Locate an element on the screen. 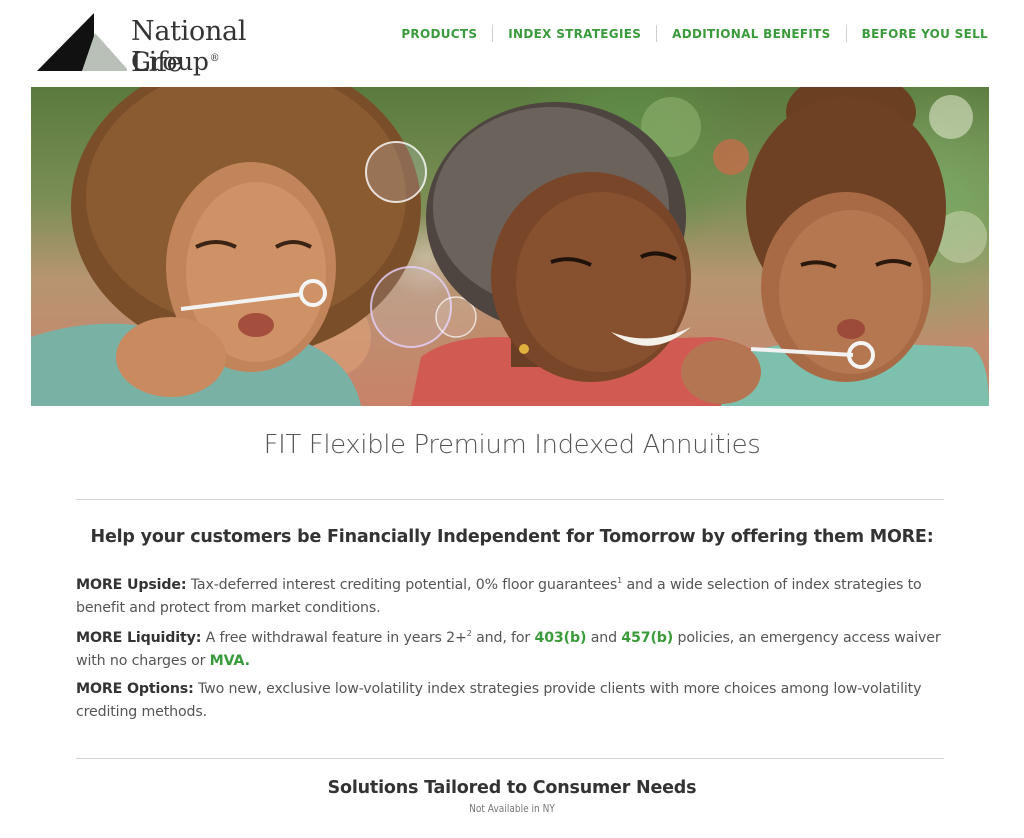 The width and height of the screenshot is (1024, 838). availability-note: Not Available in NY is located at coordinates (512, 808).